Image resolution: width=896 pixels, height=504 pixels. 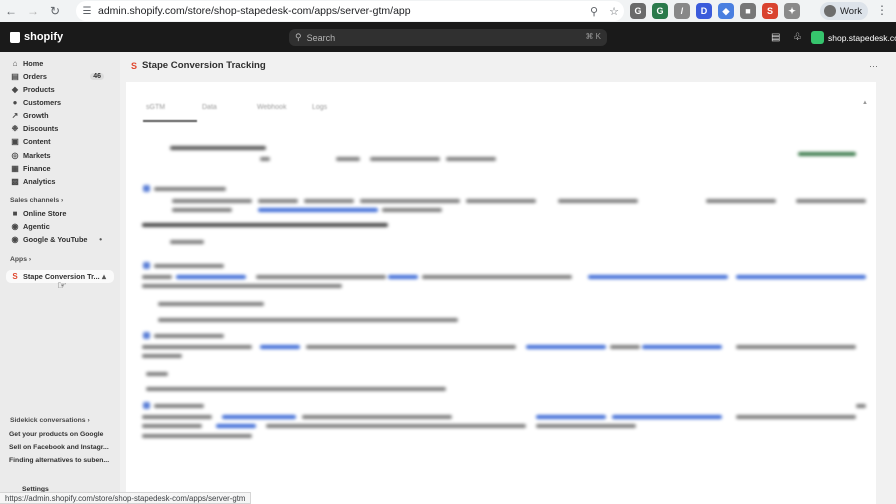 What do you see at coordinates (60, 102) in the screenshot?
I see `sidebar-item-customers: ● Customers` at bounding box center [60, 102].